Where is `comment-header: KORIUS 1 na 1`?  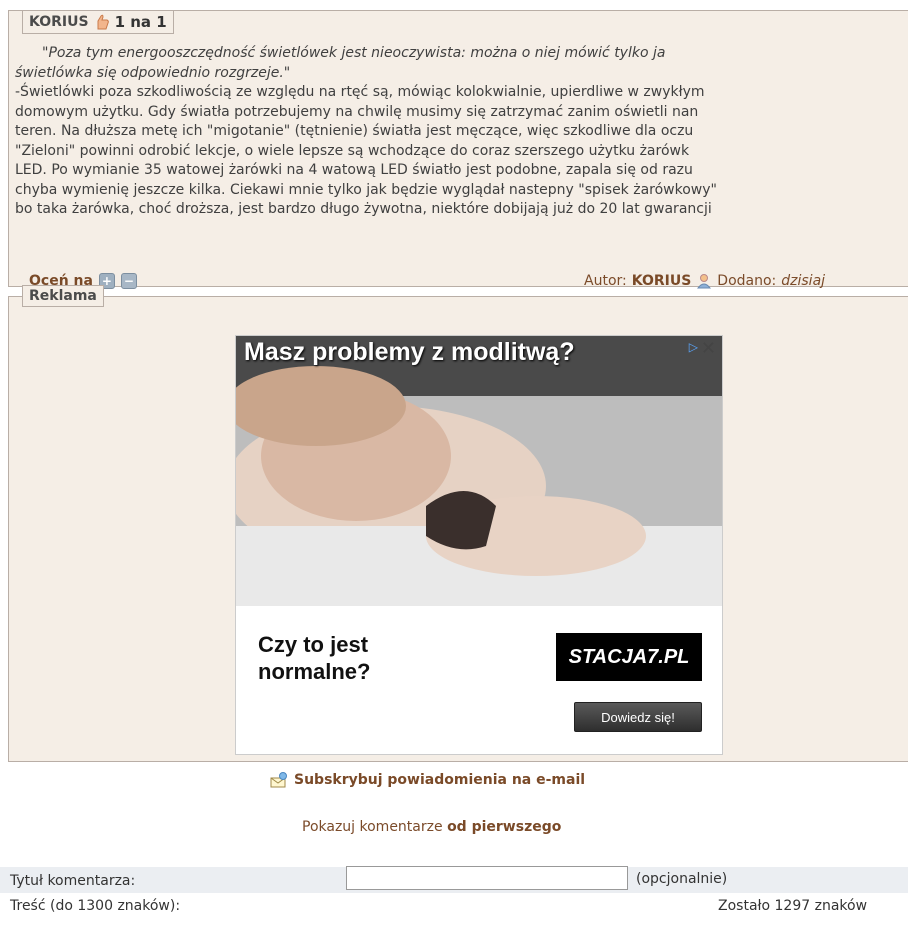 comment-header: KORIUS 1 na 1 is located at coordinates (98, 22).